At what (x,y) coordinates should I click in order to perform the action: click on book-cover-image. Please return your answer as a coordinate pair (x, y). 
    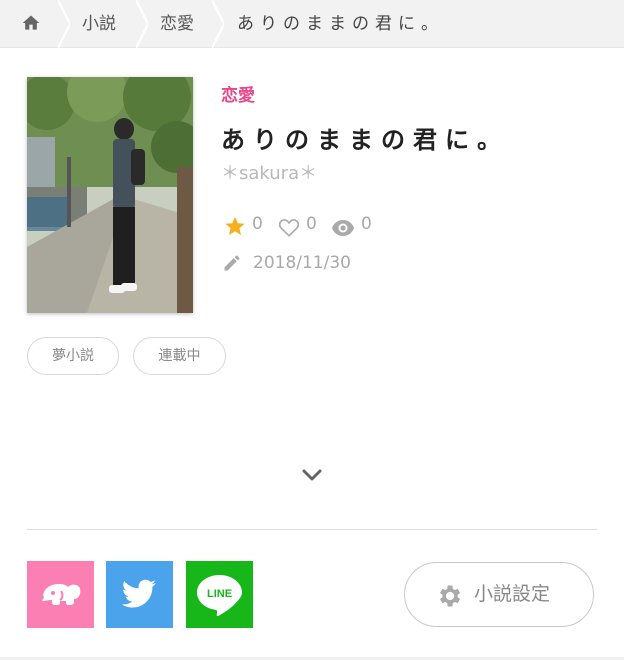
    Looking at the image, I should click on (110, 195).